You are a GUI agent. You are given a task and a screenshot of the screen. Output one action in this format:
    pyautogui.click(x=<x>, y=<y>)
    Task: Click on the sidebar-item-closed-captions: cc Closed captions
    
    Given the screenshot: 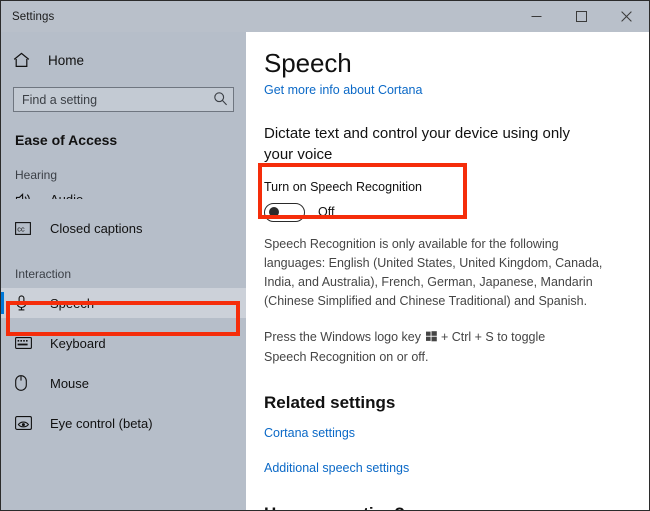 What is the action you would take?
    pyautogui.click(x=123, y=228)
    